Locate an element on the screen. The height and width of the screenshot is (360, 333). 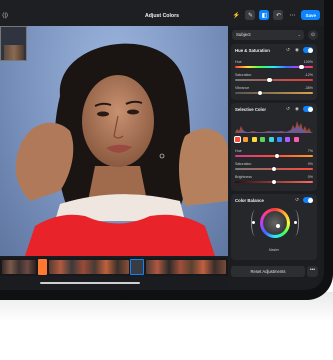
section-title: Selective Color is located at coordinates (251, 109).